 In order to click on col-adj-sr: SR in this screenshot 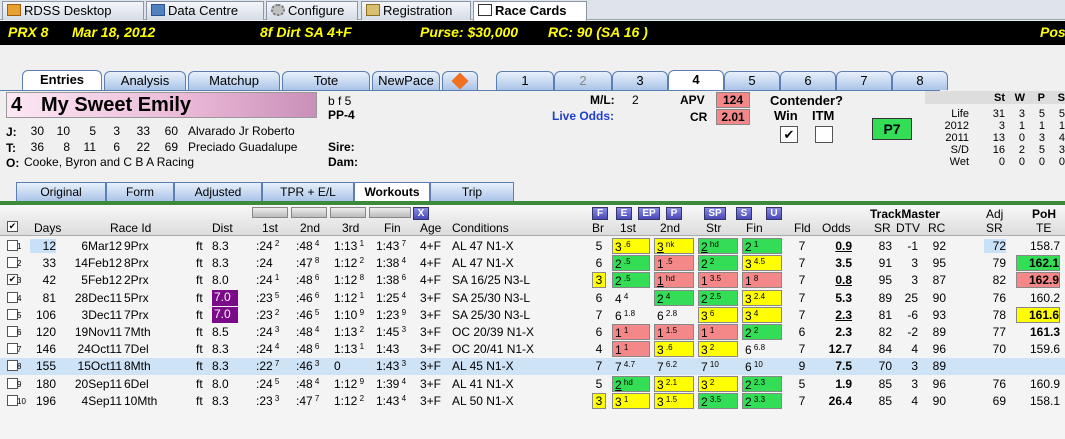, I will do `click(994, 228)`.